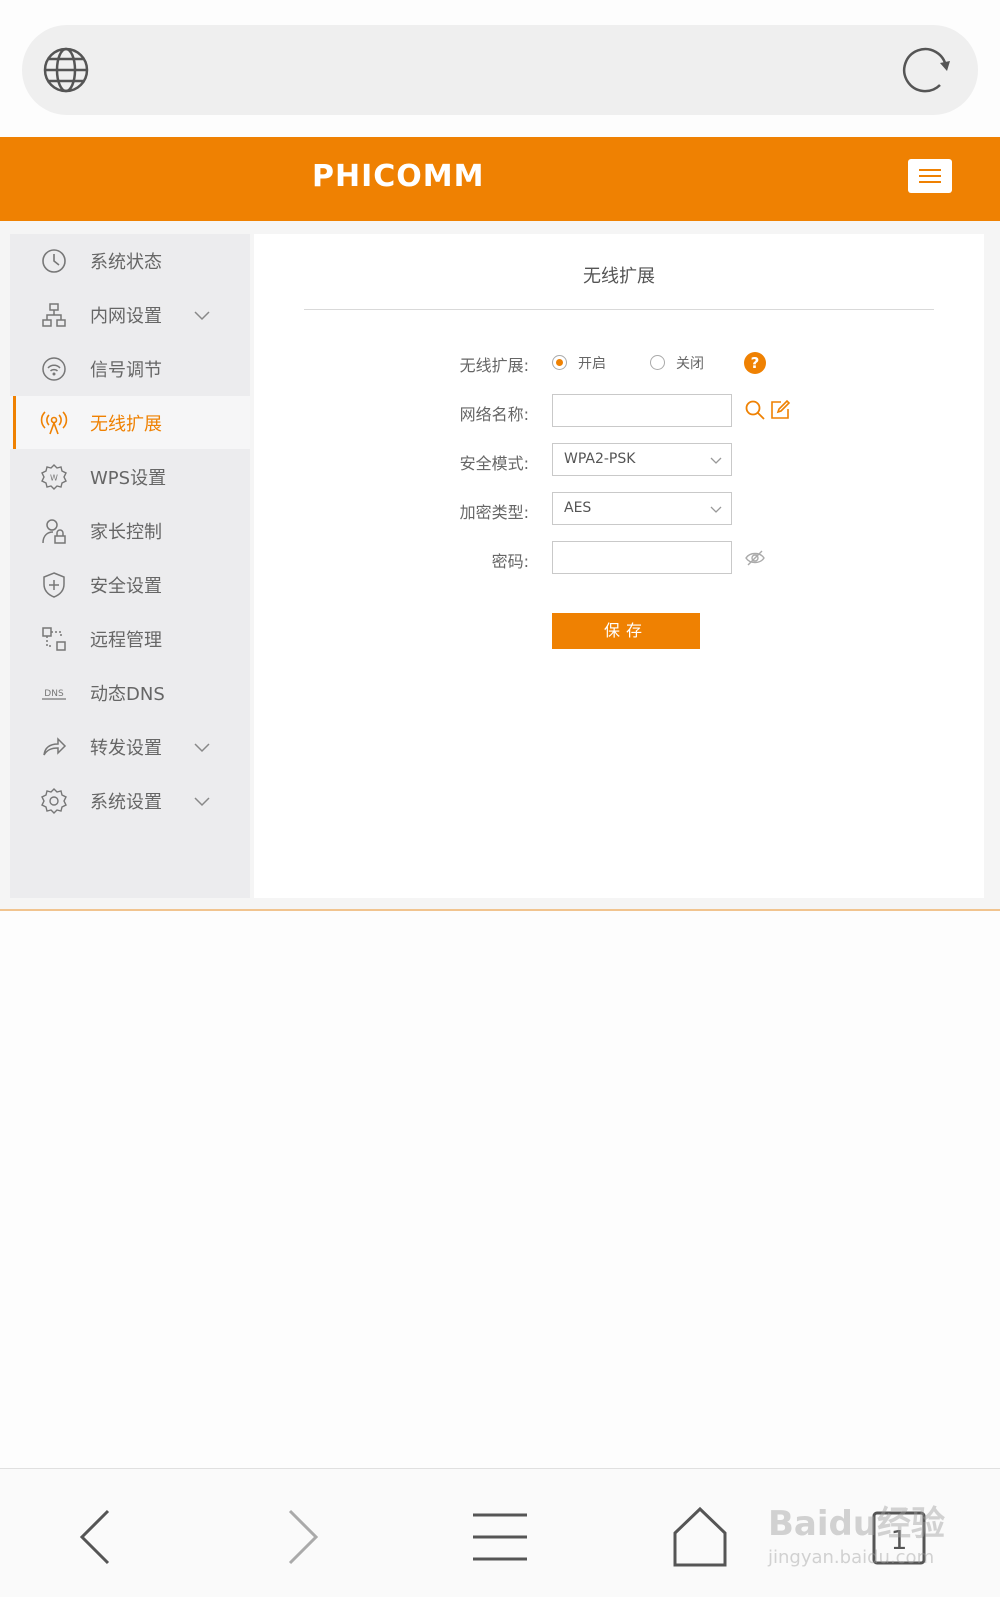 This screenshot has width=1000, height=1597. I want to click on sidebar-item-wps: W WPS设置, so click(130, 476).